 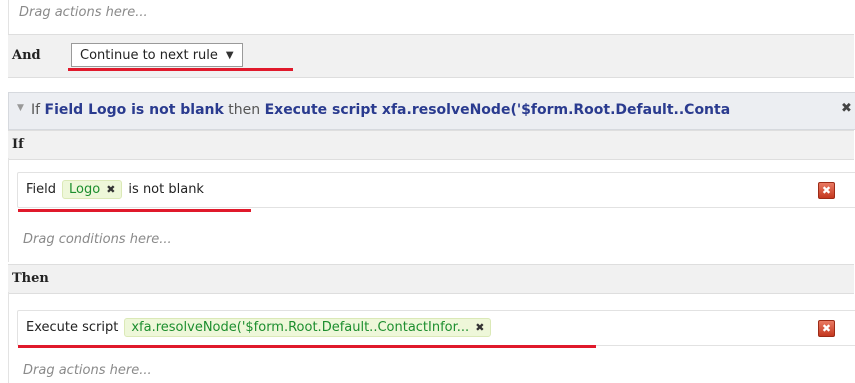 What do you see at coordinates (166, 189) in the screenshot?
I see `condition-suffix: is not blank` at bounding box center [166, 189].